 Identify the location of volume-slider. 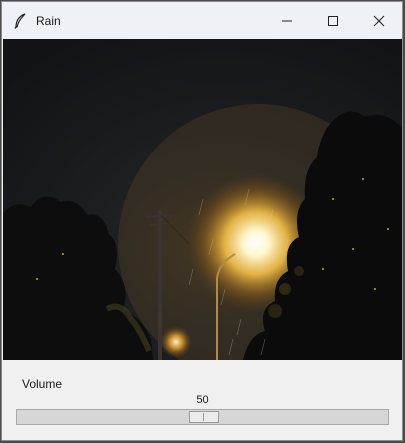
(202, 417).